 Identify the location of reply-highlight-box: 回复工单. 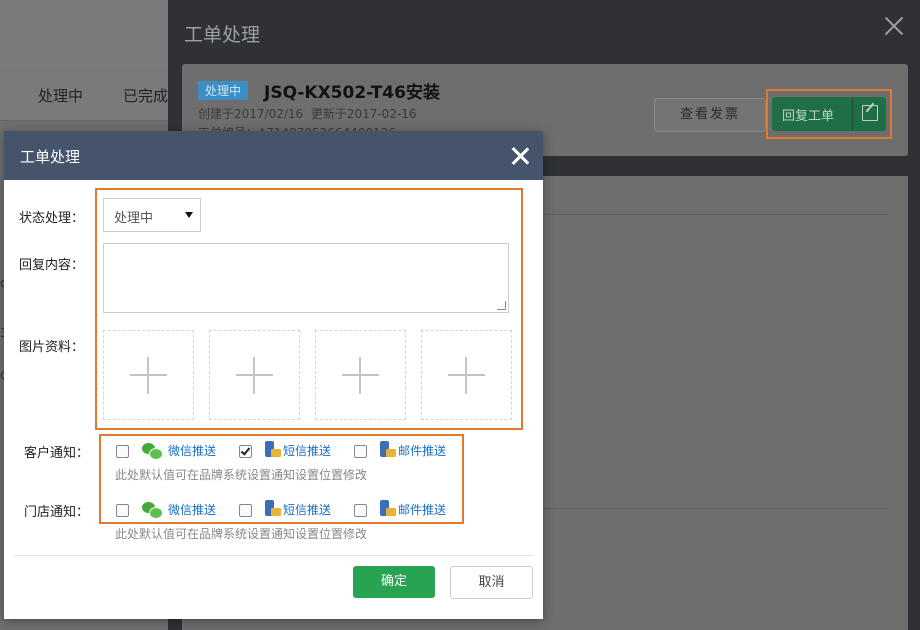
(829, 114).